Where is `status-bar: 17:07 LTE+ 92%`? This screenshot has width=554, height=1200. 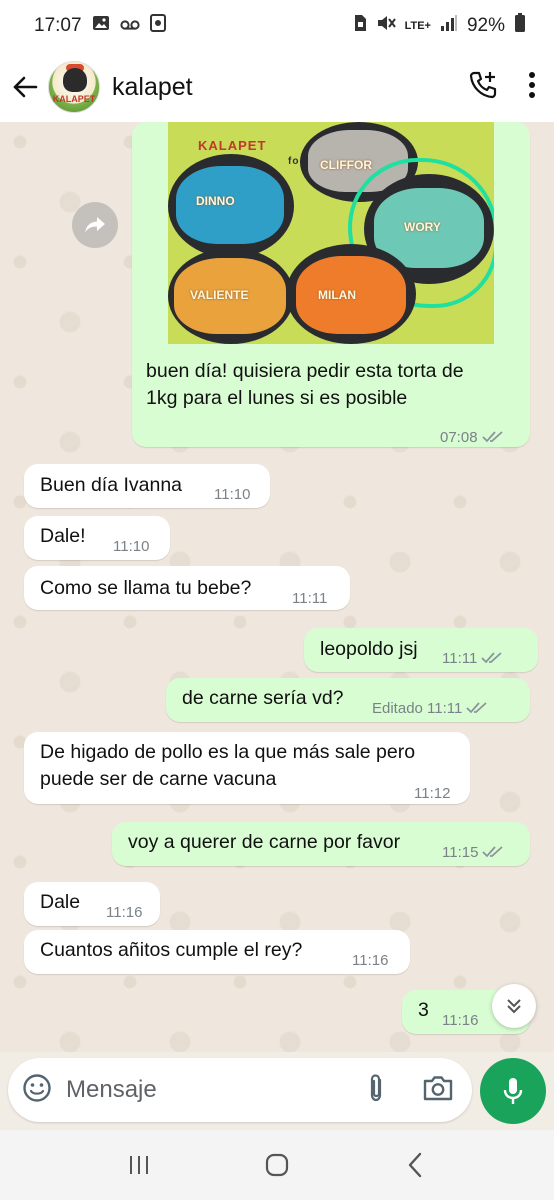
status-bar: 17:07 LTE+ 92% is located at coordinates (277, 26).